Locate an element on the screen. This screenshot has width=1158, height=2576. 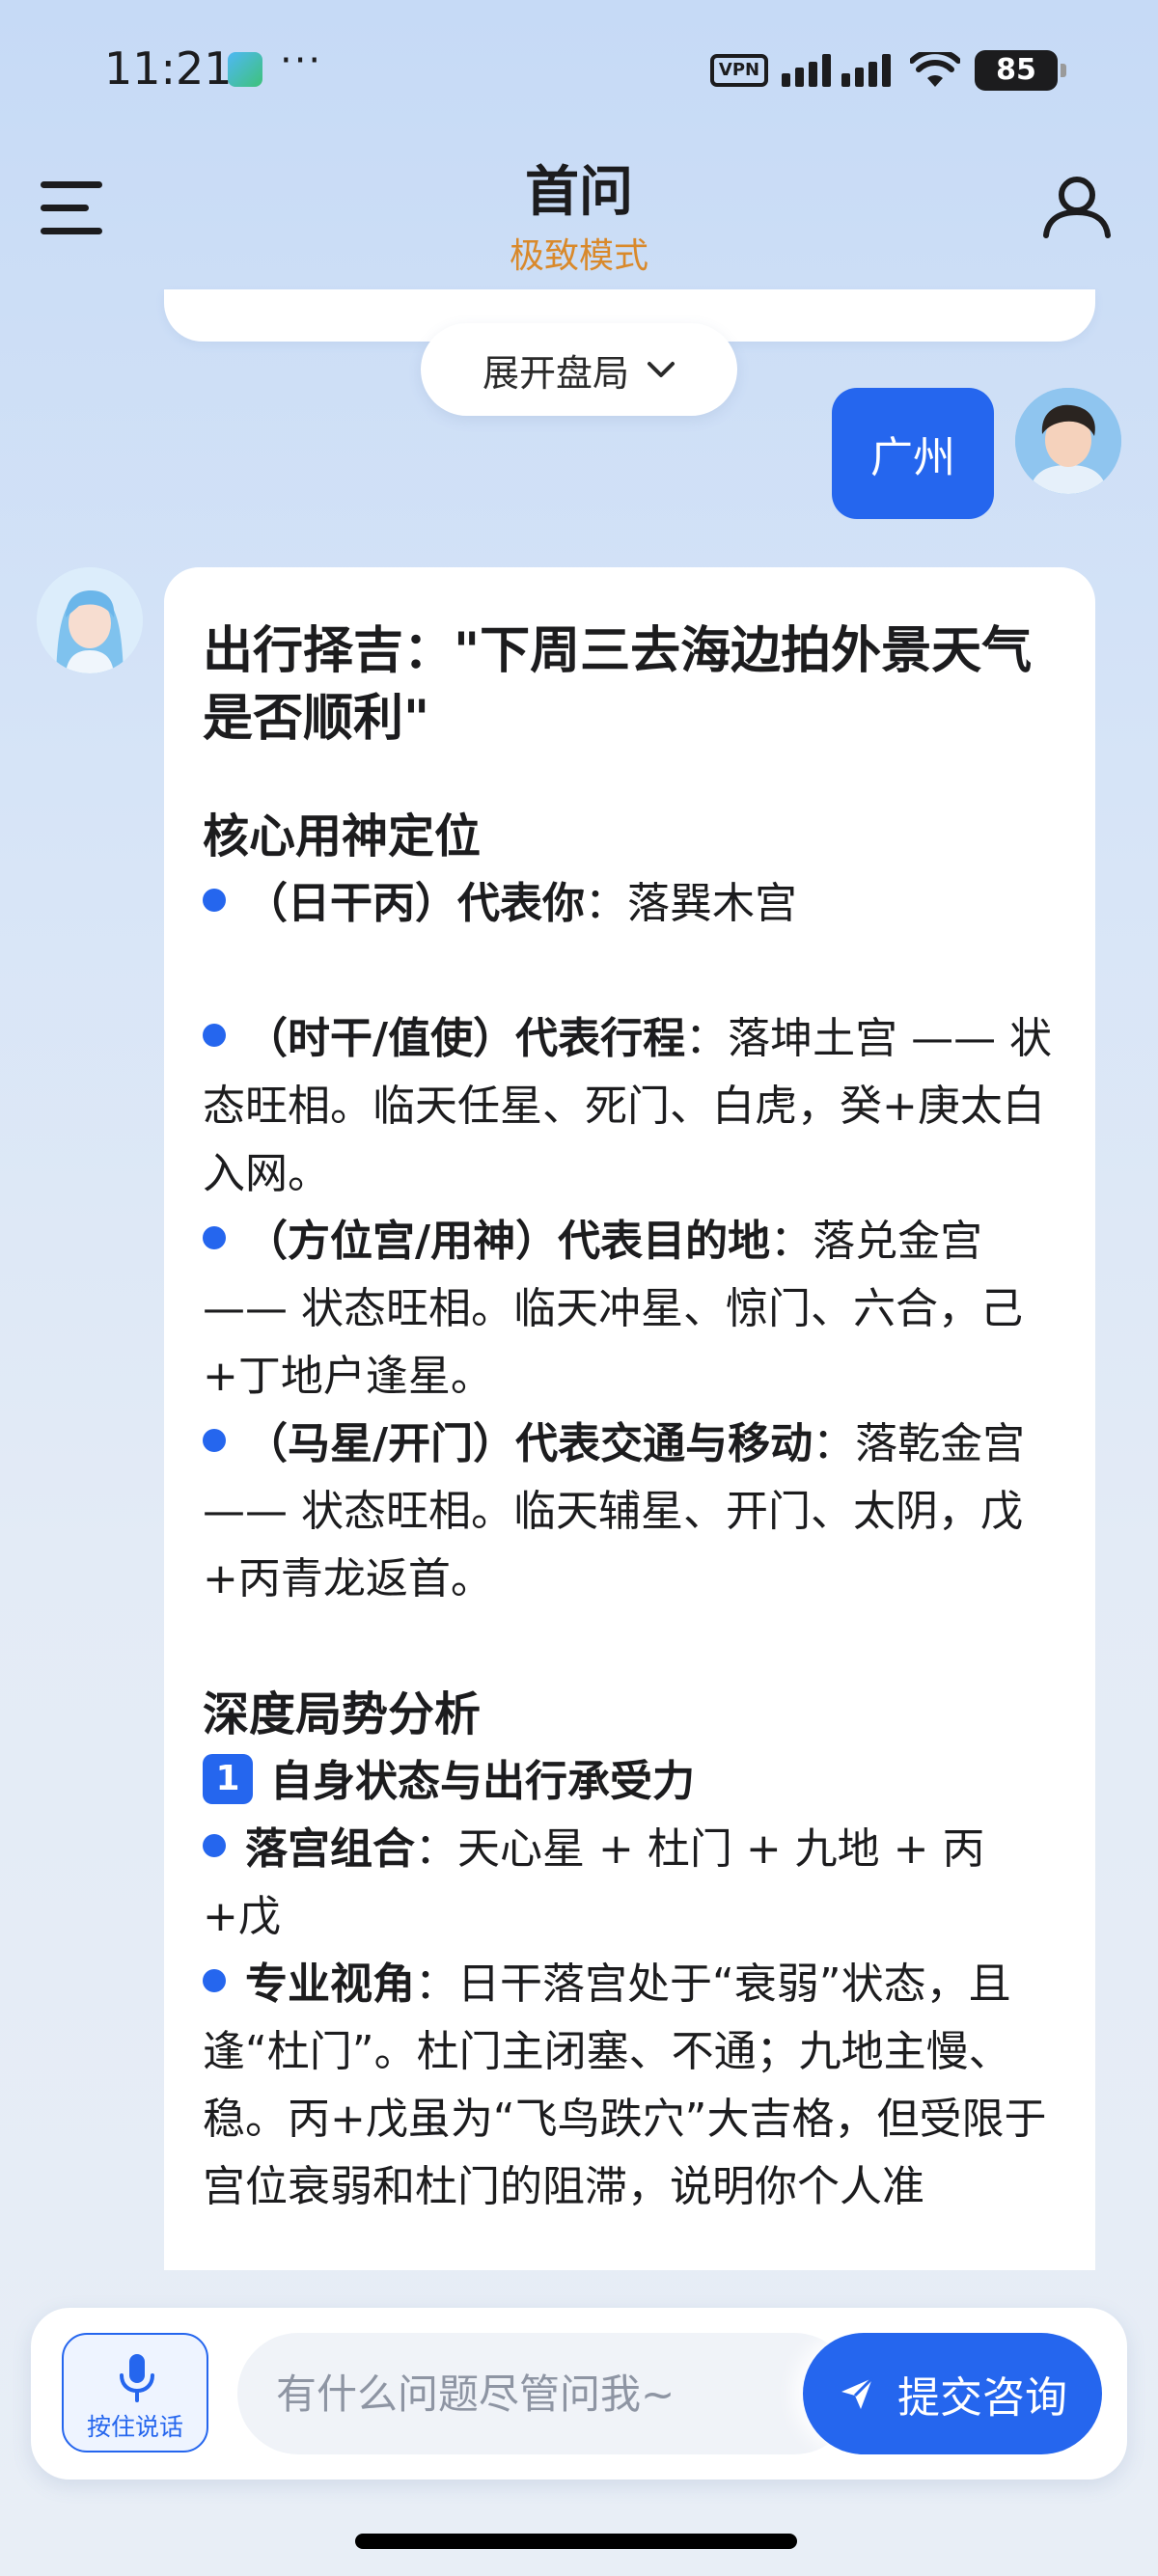
battery-icon: 85 is located at coordinates (1020, 70).